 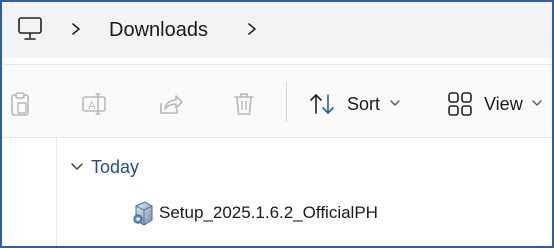 I want to click on view-button-label: View, so click(x=503, y=104).